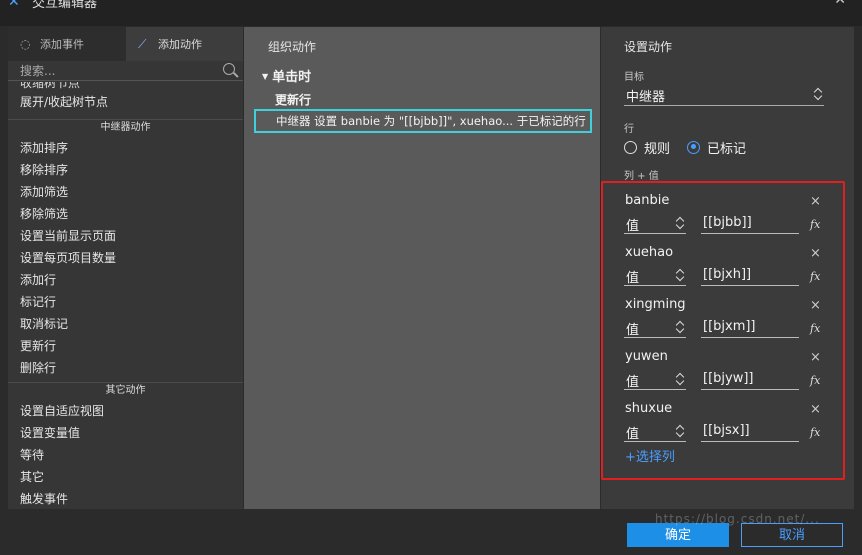 The image size is (862, 555). I want to click on list-item: 设置每页项目数量, so click(68, 257).